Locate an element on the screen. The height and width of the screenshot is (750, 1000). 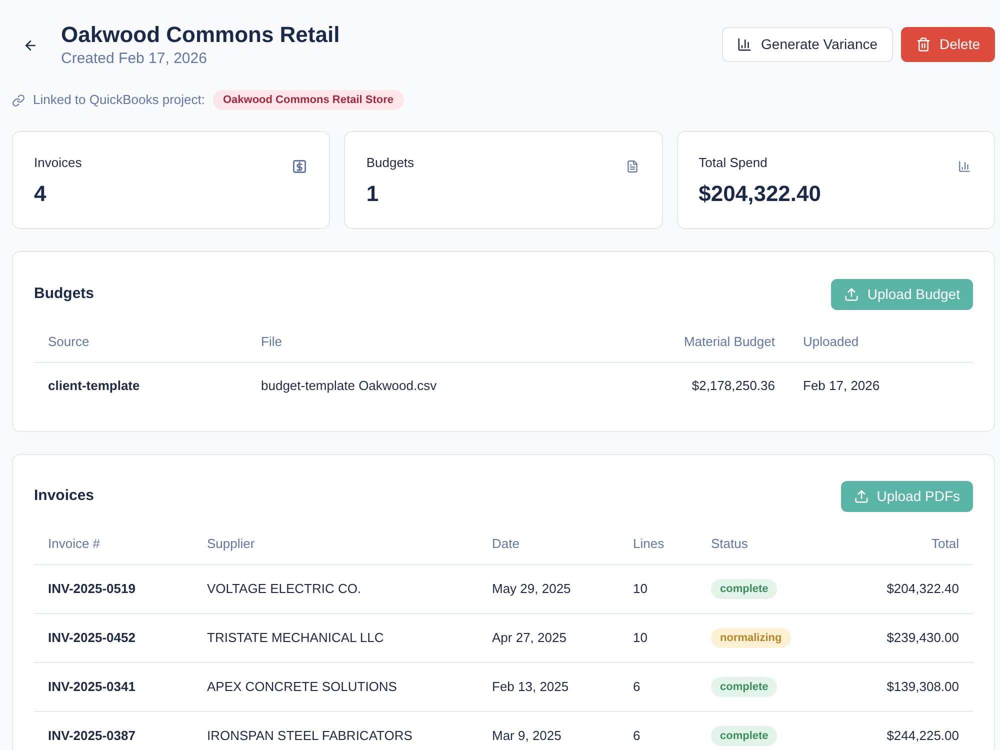
column-header: Uploaded is located at coordinates (831, 341).